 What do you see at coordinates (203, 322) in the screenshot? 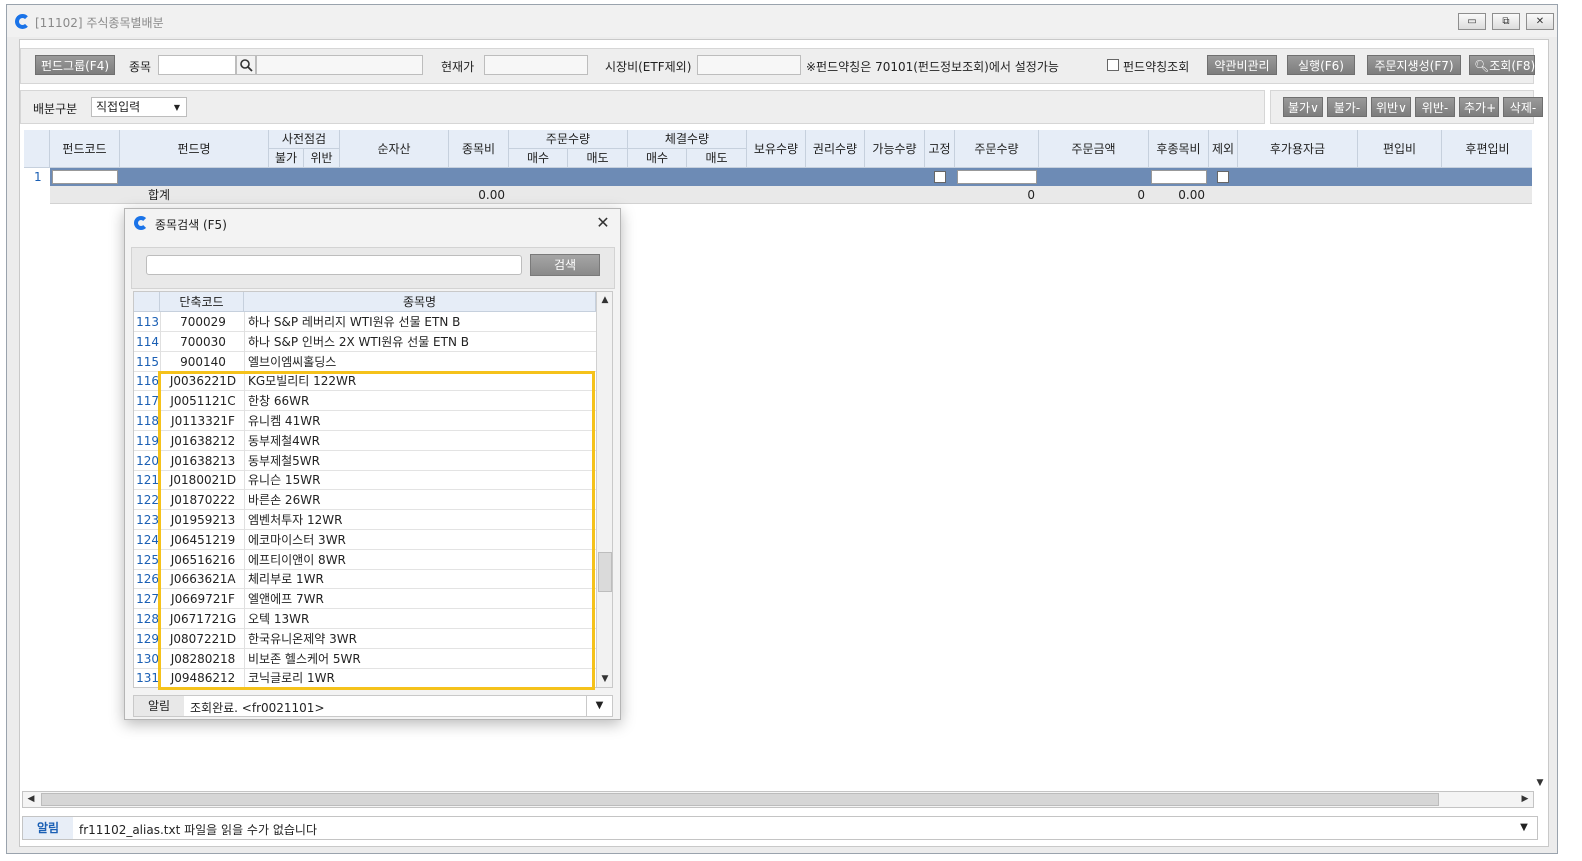
I see `list-item-code: 700029` at bounding box center [203, 322].